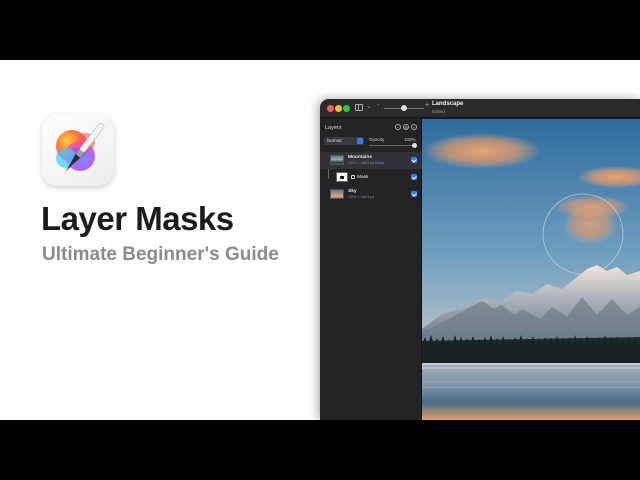  Describe the element at coordinates (338, 108) in the screenshot. I see `minimize-button` at that location.